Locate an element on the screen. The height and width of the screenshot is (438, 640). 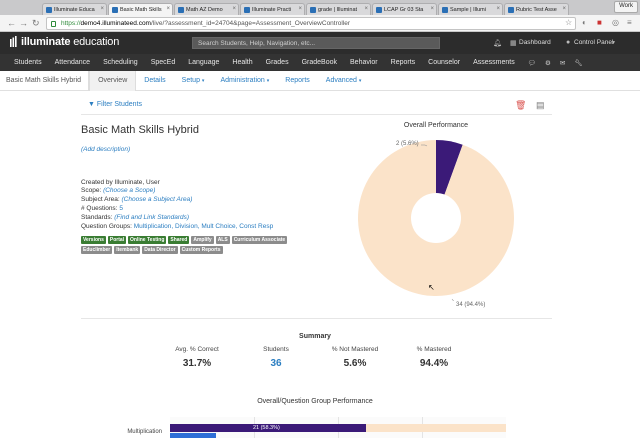
browser-tab: grade | Illuminat × is located at coordinates (338, 9).